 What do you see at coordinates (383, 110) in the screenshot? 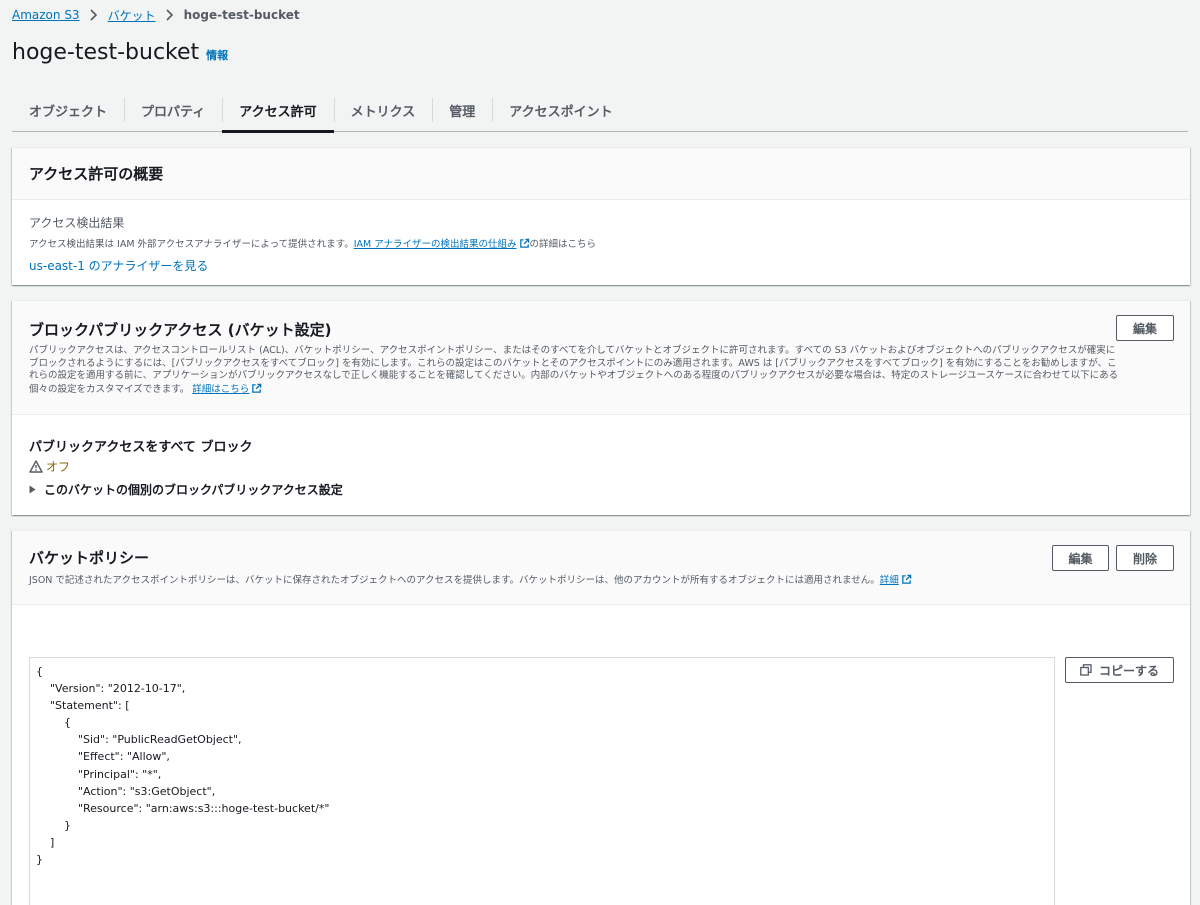
I see `tab-metrics: メトリクス` at bounding box center [383, 110].